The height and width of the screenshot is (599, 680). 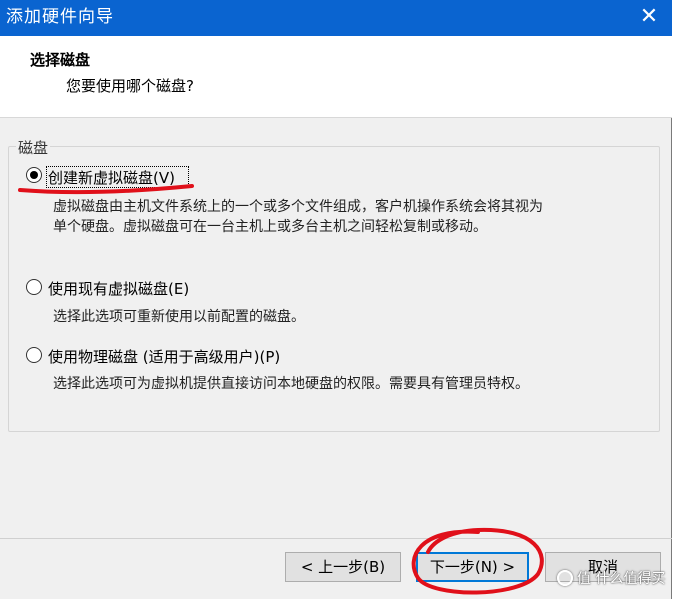 I want to click on watermark-text: 值 什么值得买, so click(x=621, y=579).